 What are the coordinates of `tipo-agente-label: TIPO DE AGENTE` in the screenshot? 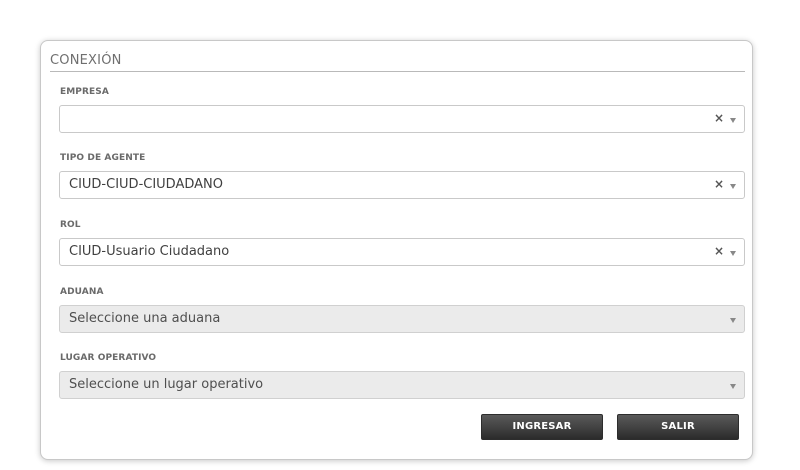 It's located at (103, 158).